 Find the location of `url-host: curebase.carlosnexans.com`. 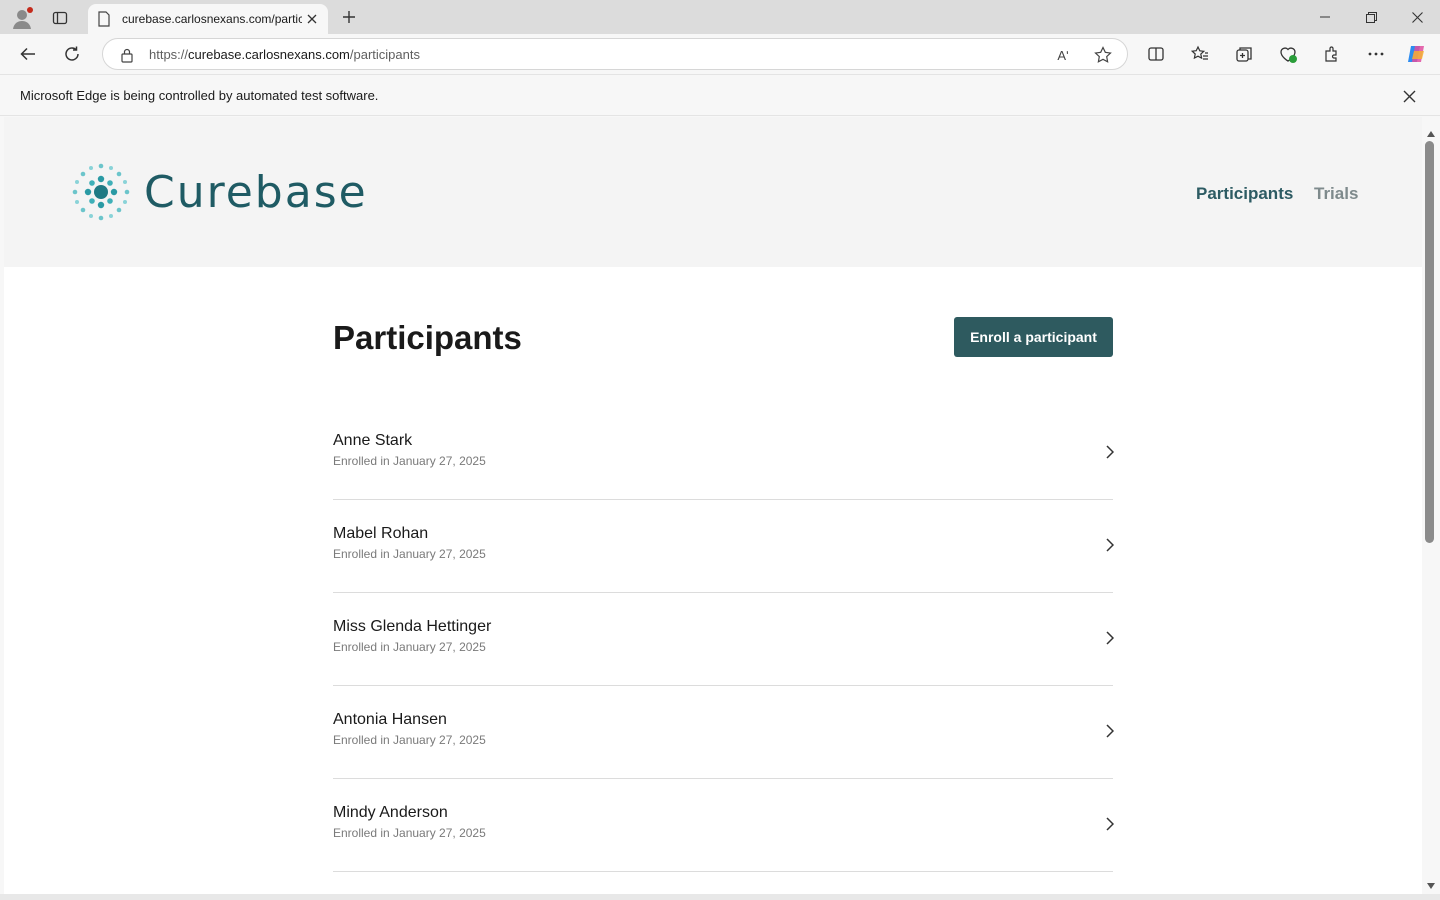

url-host: curebase.carlosnexans.com is located at coordinates (269, 54).